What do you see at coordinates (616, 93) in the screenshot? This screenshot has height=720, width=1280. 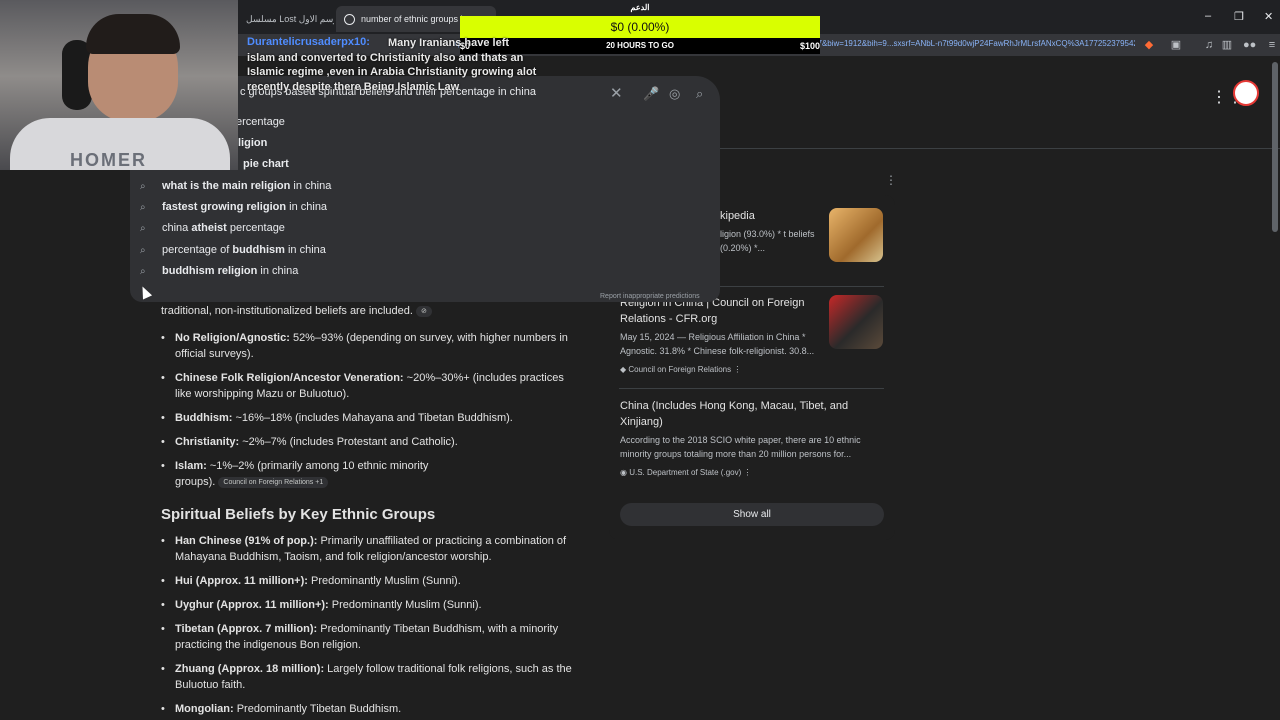 I see `clear-search-icon: ✕` at bounding box center [616, 93].